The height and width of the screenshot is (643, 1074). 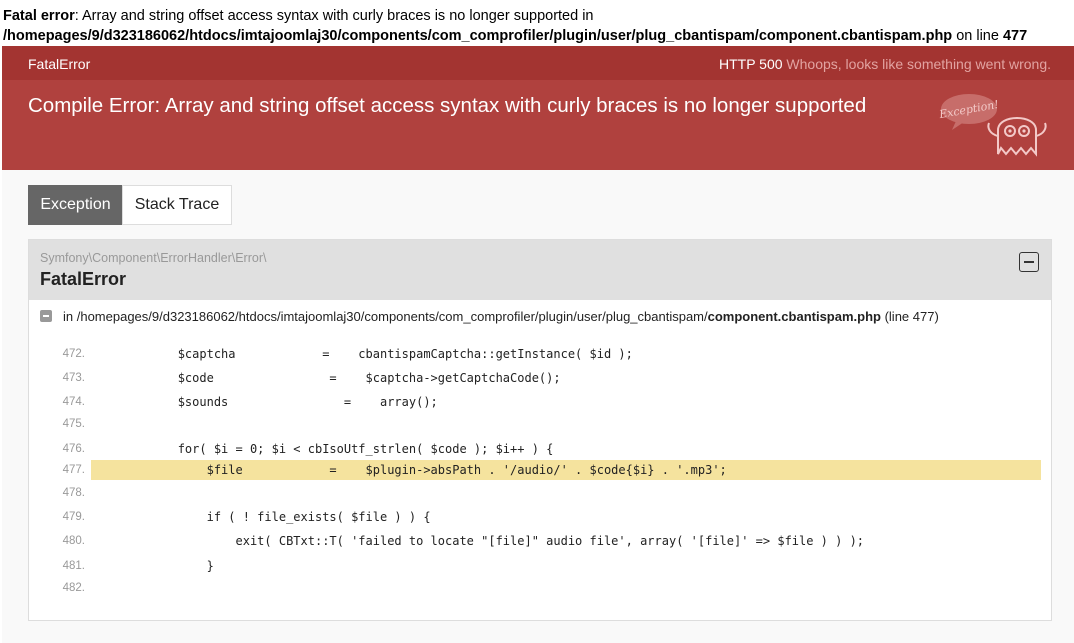 What do you see at coordinates (73, 493) in the screenshot?
I see `line-number: 478.` at bounding box center [73, 493].